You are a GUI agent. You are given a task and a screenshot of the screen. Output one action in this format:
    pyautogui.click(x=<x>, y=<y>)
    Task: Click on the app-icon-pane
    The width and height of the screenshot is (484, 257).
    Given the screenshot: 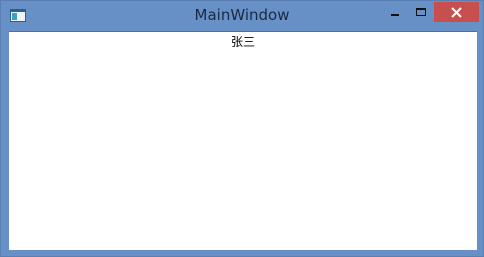 What is the action you would take?
    pyautogui.click(x=14, y=16)
    